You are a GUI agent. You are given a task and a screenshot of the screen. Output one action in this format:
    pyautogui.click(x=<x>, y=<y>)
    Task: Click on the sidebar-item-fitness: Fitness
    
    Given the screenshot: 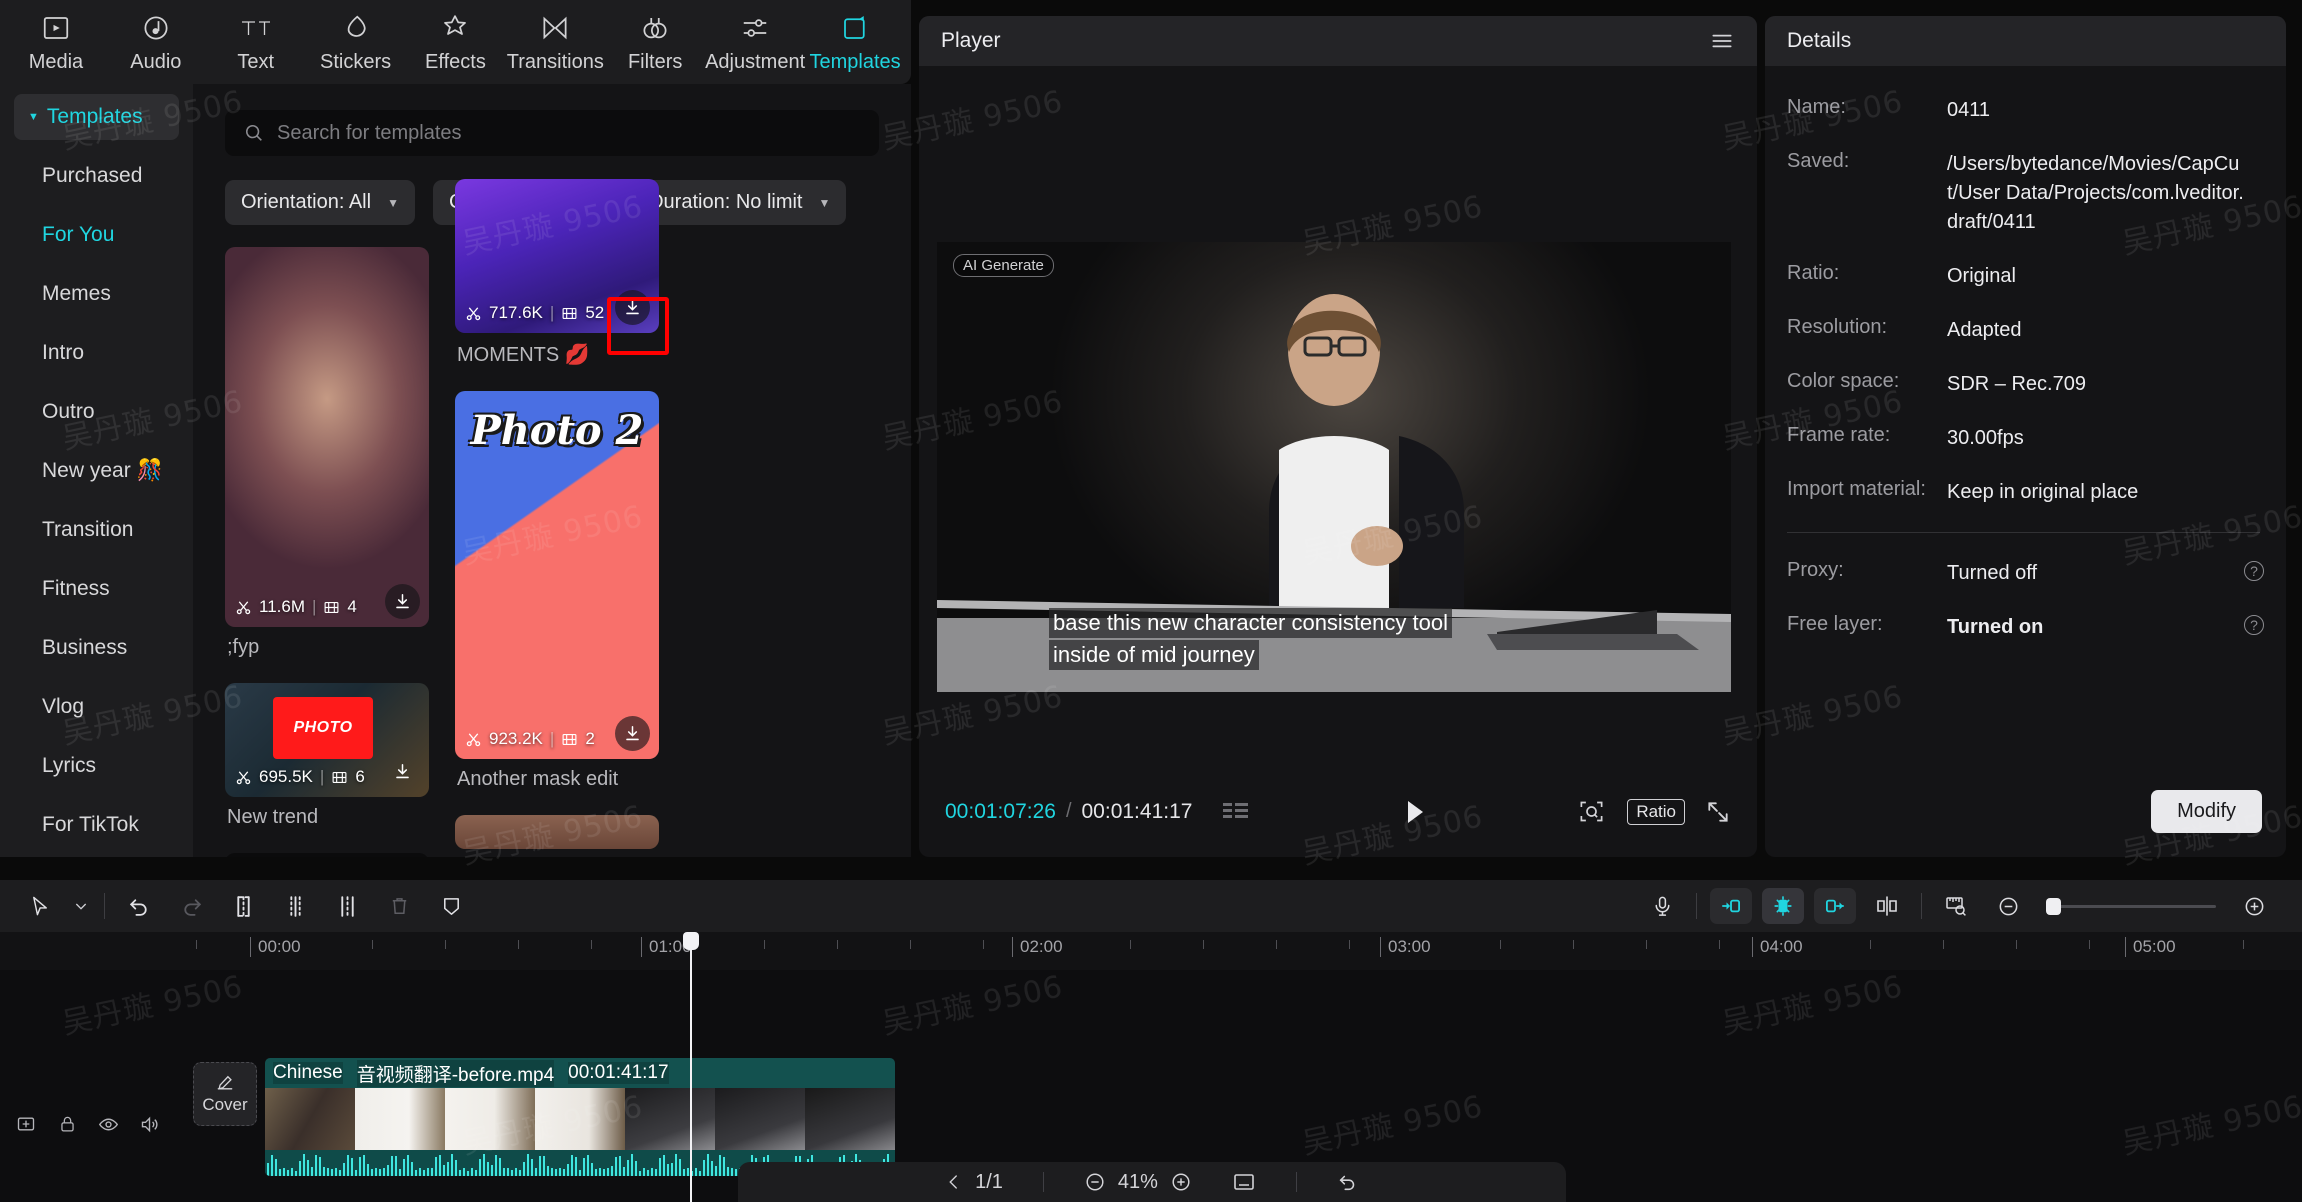 What is the action you would take?
    pyautogui.click(x=96, y=588)
    